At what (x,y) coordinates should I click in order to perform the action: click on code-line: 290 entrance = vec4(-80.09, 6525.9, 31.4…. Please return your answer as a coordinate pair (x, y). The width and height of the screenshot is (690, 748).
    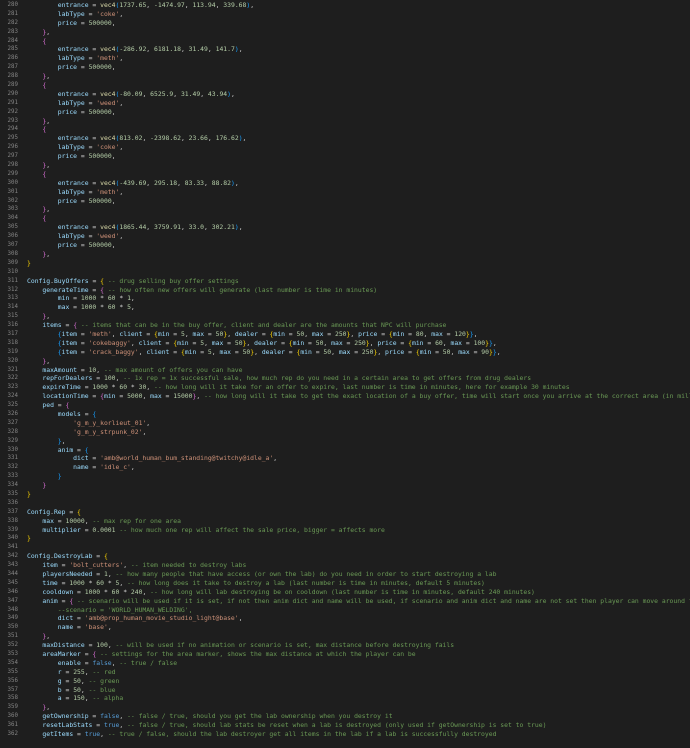
    Looking at the image, I should click on (345, 94).